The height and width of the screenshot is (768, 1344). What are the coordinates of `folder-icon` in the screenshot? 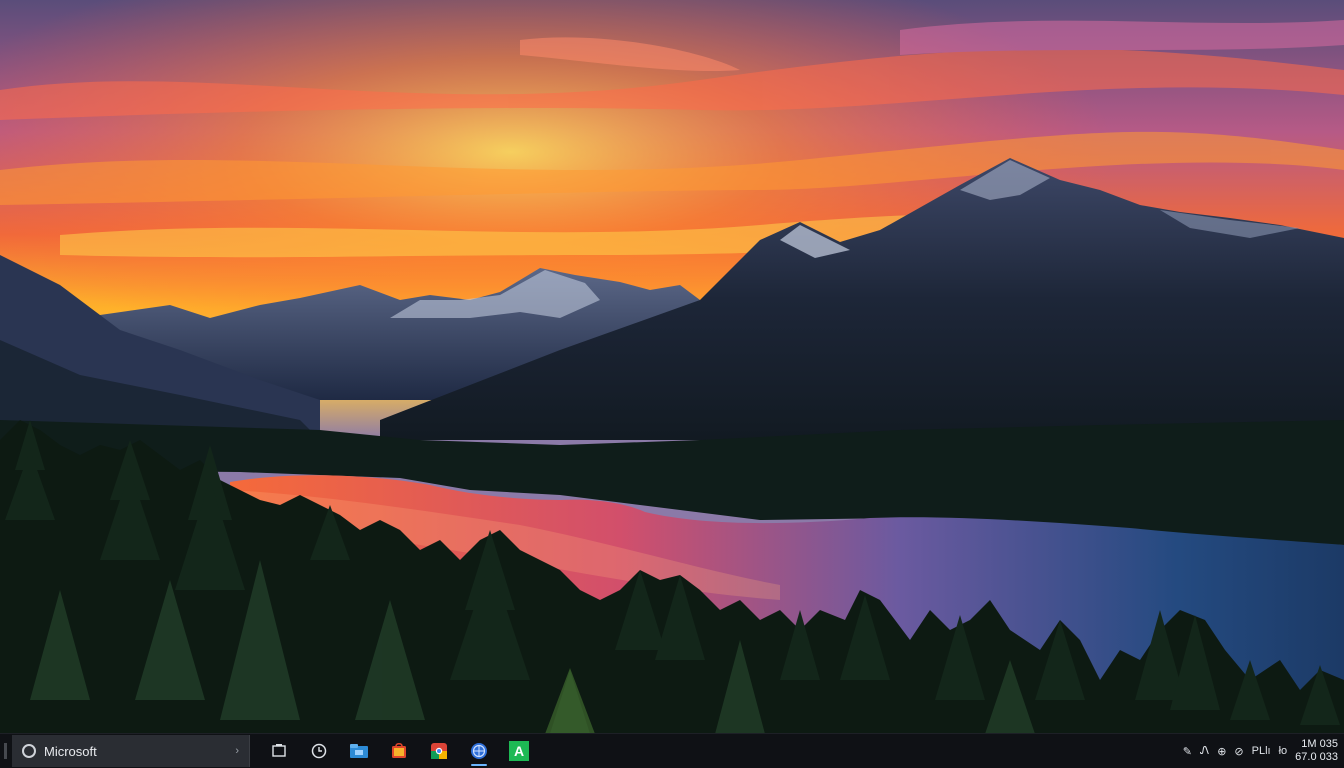 It's located at (359, 751).